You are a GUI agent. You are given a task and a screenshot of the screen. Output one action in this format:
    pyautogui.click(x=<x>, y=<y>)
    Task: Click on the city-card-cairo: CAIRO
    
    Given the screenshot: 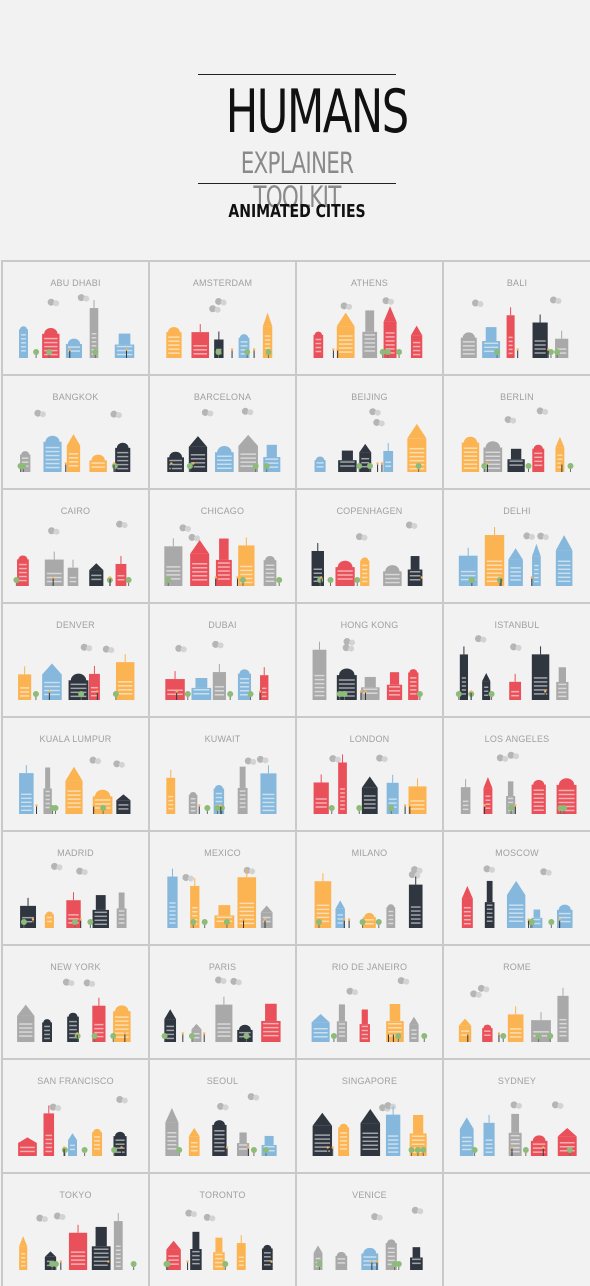 What is the action you would take?
    pyautogui.click(x=76, y=547)
    